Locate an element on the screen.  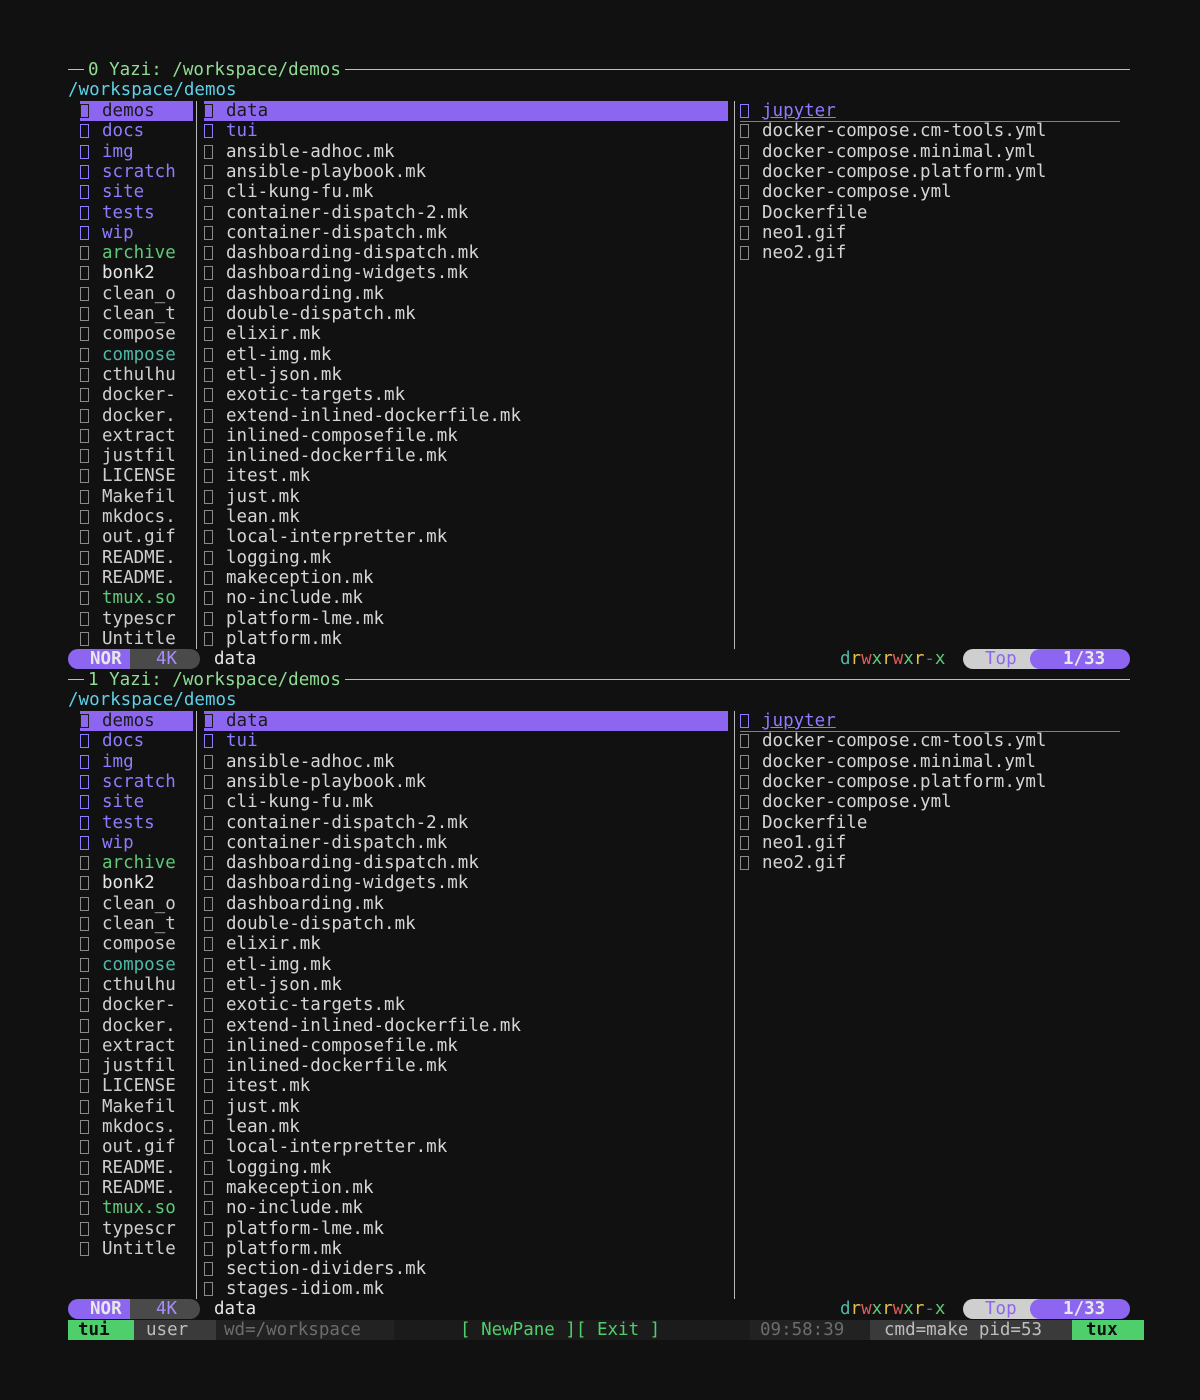
file-list-item: exotic-targets.mk is located at coordinates (466, 395).